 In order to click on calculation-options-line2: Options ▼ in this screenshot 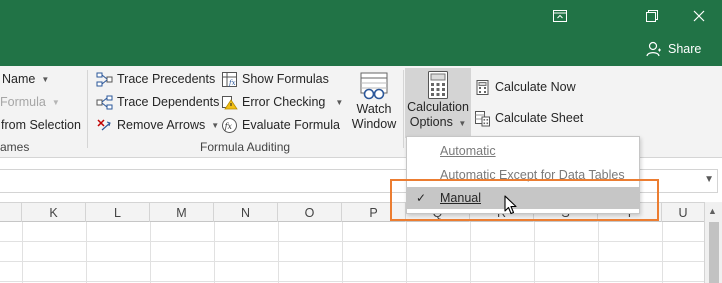, I will do `click(438, 122)`.